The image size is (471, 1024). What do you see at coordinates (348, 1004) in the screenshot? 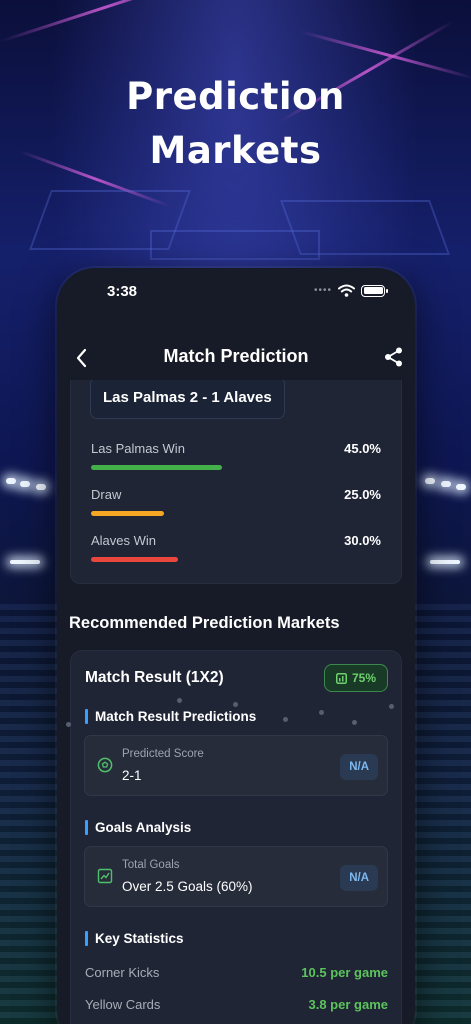
I see `stat-value: 3.8 per game` at bounding box center [348, 1004].